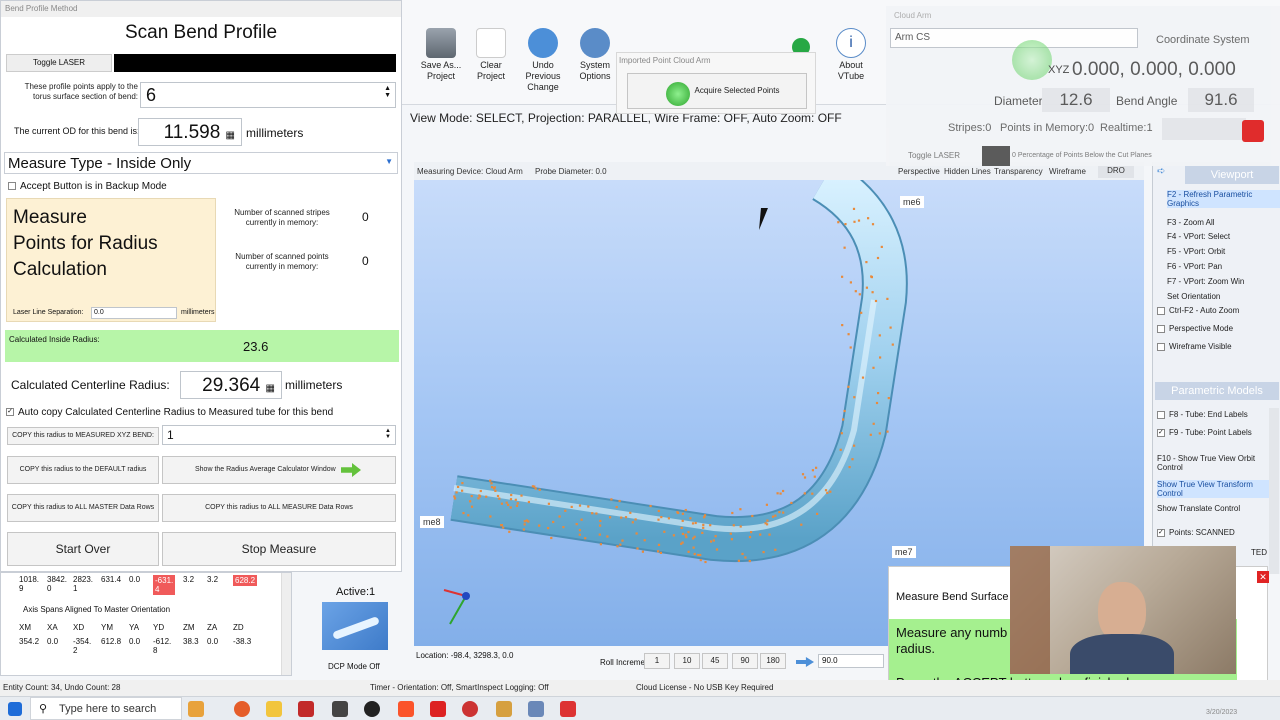 The image size is (1280, 720). What do you see at coordinates (190, 132) in the screenshot?
I see `od-input: 11.598 ▦` at bounding box center [190, 132].